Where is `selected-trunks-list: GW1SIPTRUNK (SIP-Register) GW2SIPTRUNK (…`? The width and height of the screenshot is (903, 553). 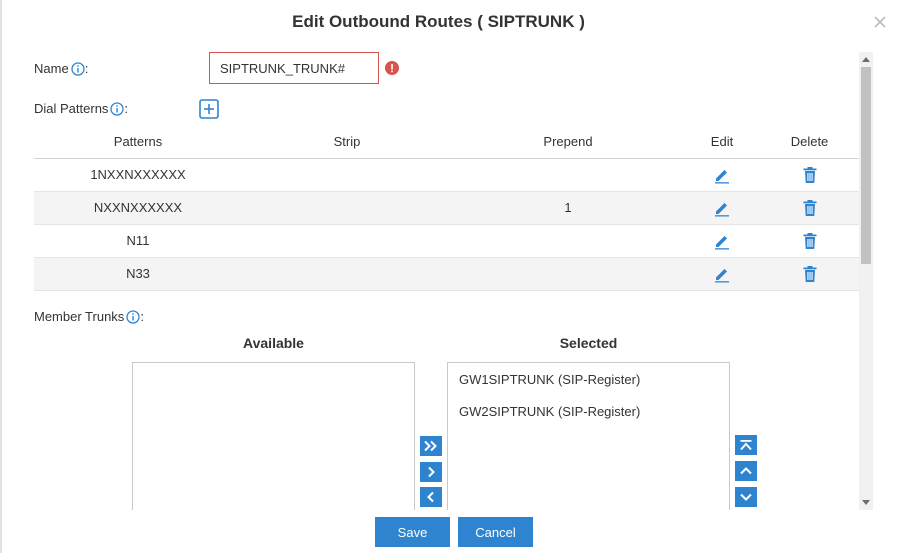
selected-trunks-list: GW1SIPTRUNK (SIP-Register) GW2SIPTRUNK (… is located at coordinates (588, 436).